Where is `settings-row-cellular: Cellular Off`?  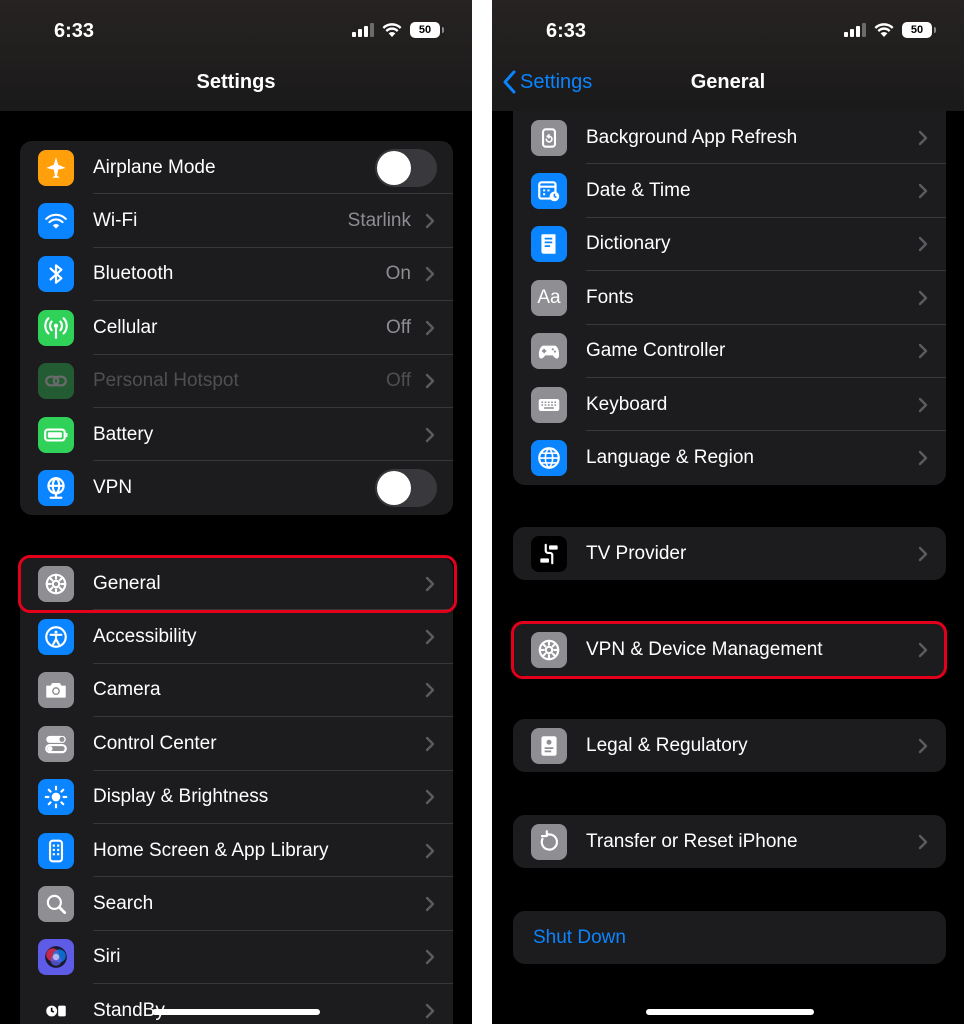
settings-row-cellular: Cellular Off is located at coordinates (236, 328).